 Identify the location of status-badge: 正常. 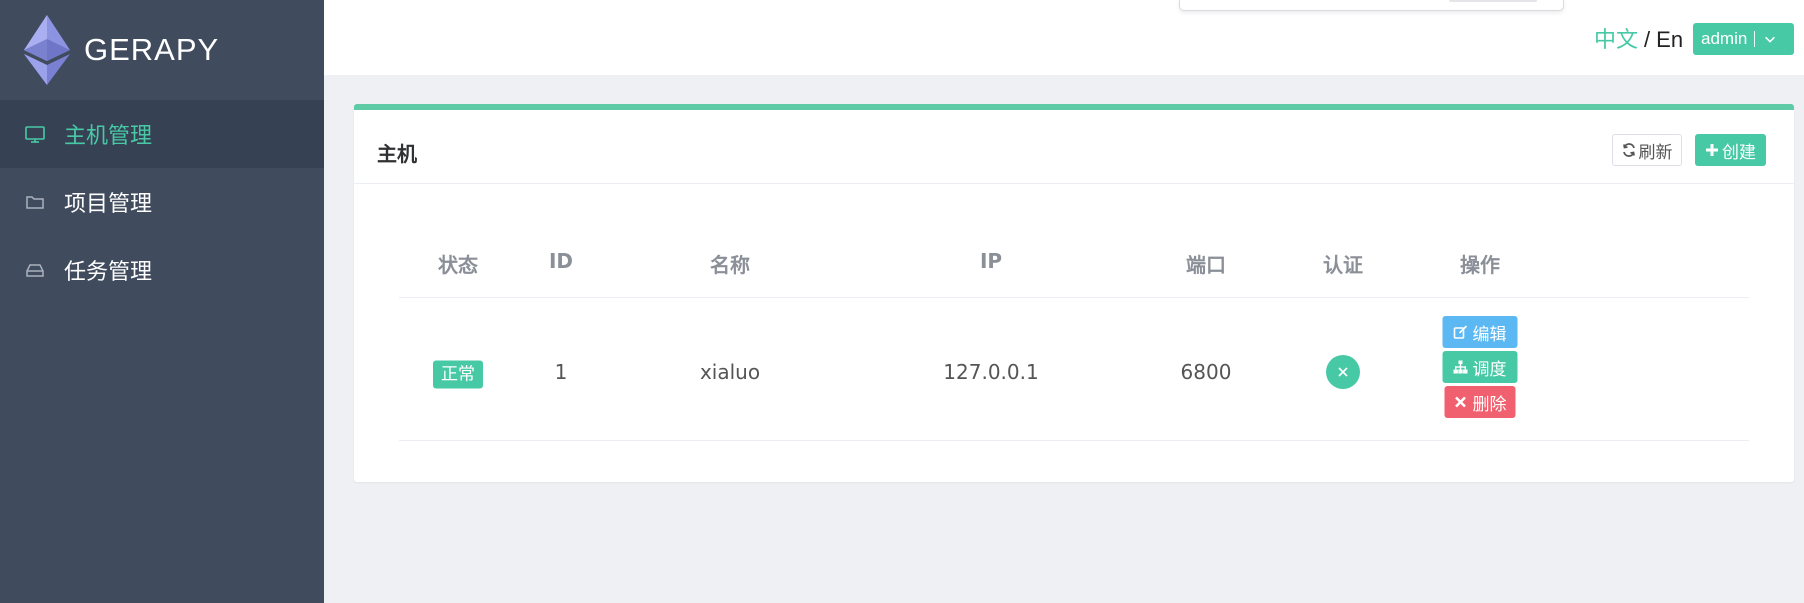
(458, 374).